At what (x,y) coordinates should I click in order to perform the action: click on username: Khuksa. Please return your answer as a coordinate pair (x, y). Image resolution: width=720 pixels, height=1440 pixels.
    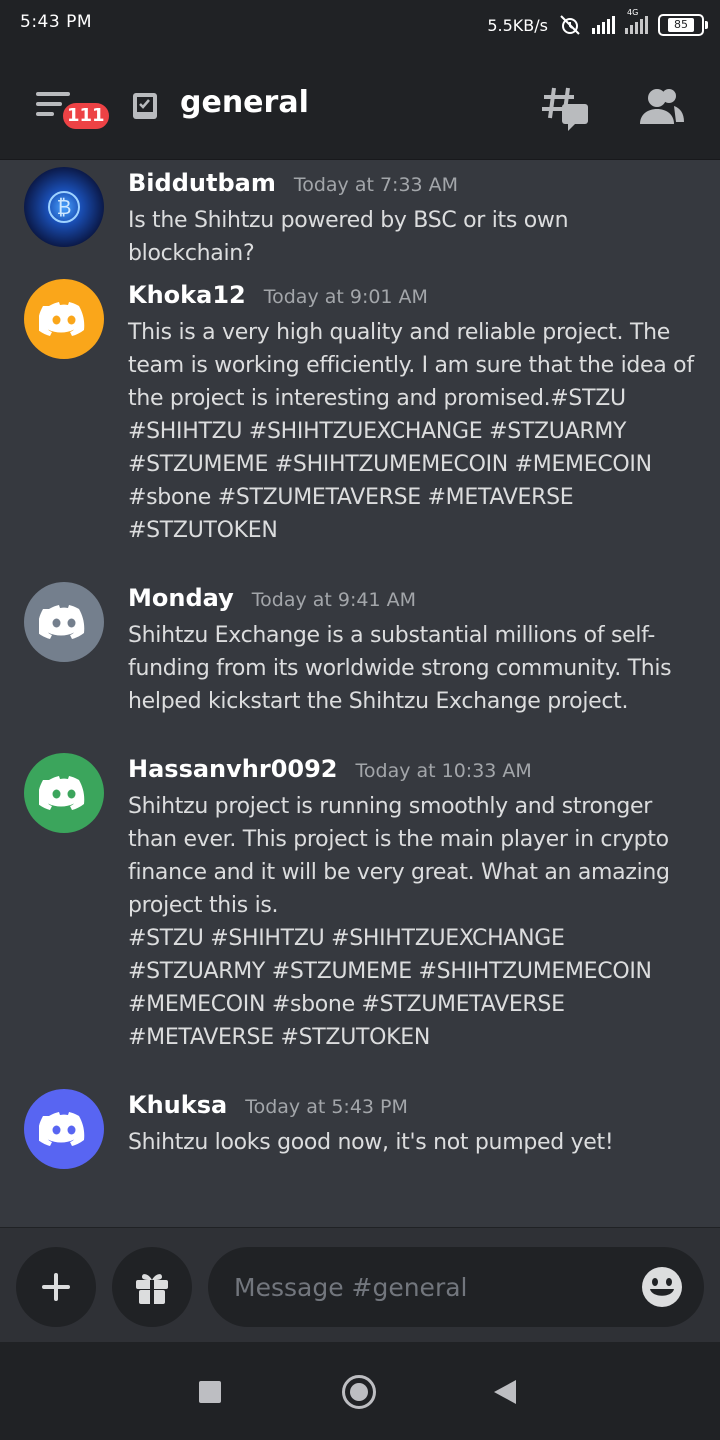
    Looking at the image, I should click on (177, 1105).